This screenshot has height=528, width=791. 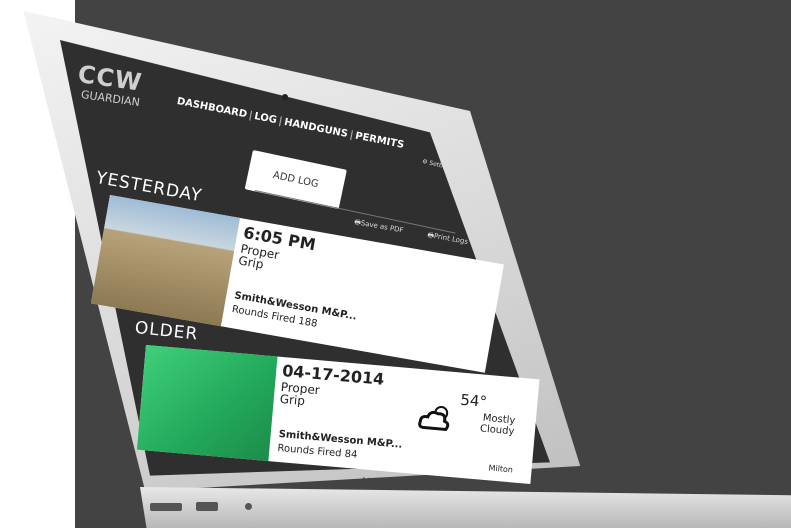 I want to click on gear-icon: ⚙, so click(x=425, y=162).